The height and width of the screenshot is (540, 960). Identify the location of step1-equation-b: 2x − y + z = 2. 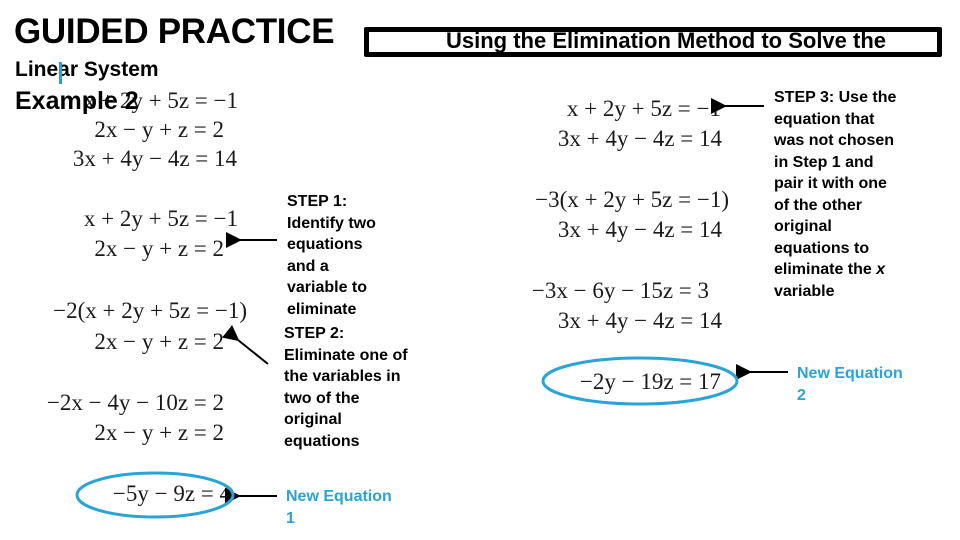
(159, 248).